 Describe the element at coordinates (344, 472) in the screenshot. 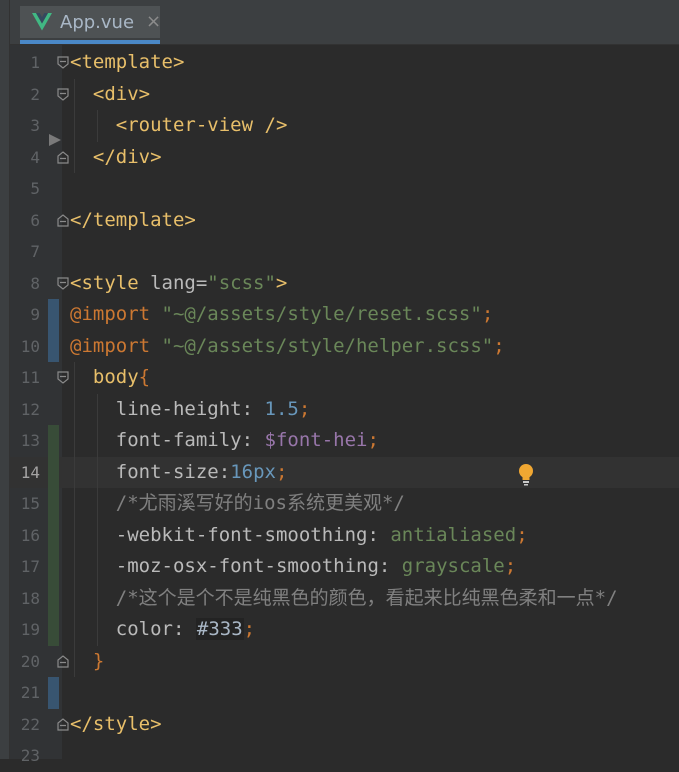

I see `code-line: 14 font-size:16px;` at that location.